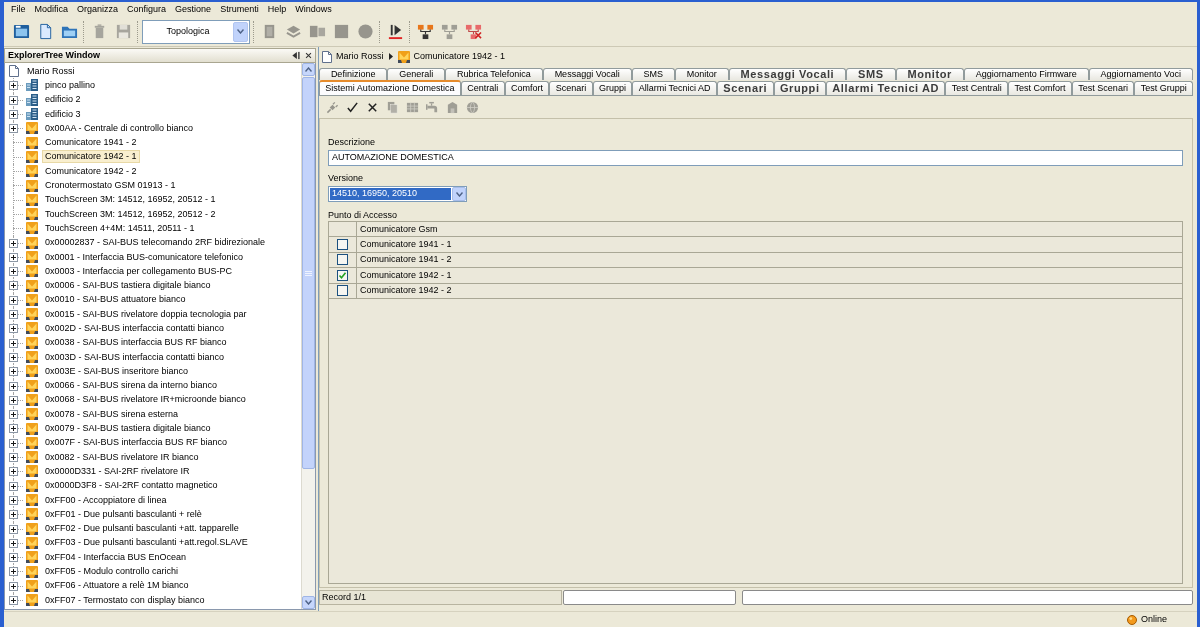 This screenshot has width=1200, height=627. I want to click on tab: Test Comfort, so click(1040, 88).